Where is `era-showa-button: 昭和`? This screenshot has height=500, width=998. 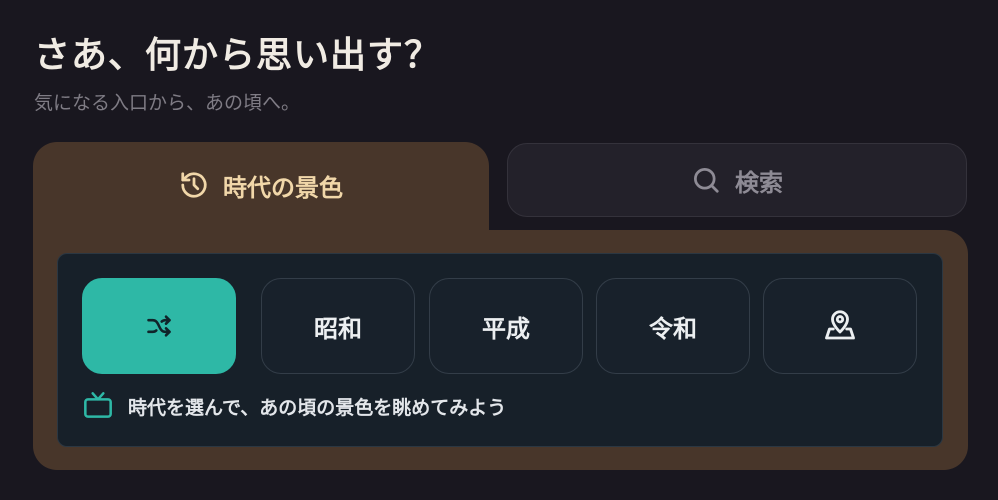 era-showa-button: 昭和 is located at coordinates (338, 326).